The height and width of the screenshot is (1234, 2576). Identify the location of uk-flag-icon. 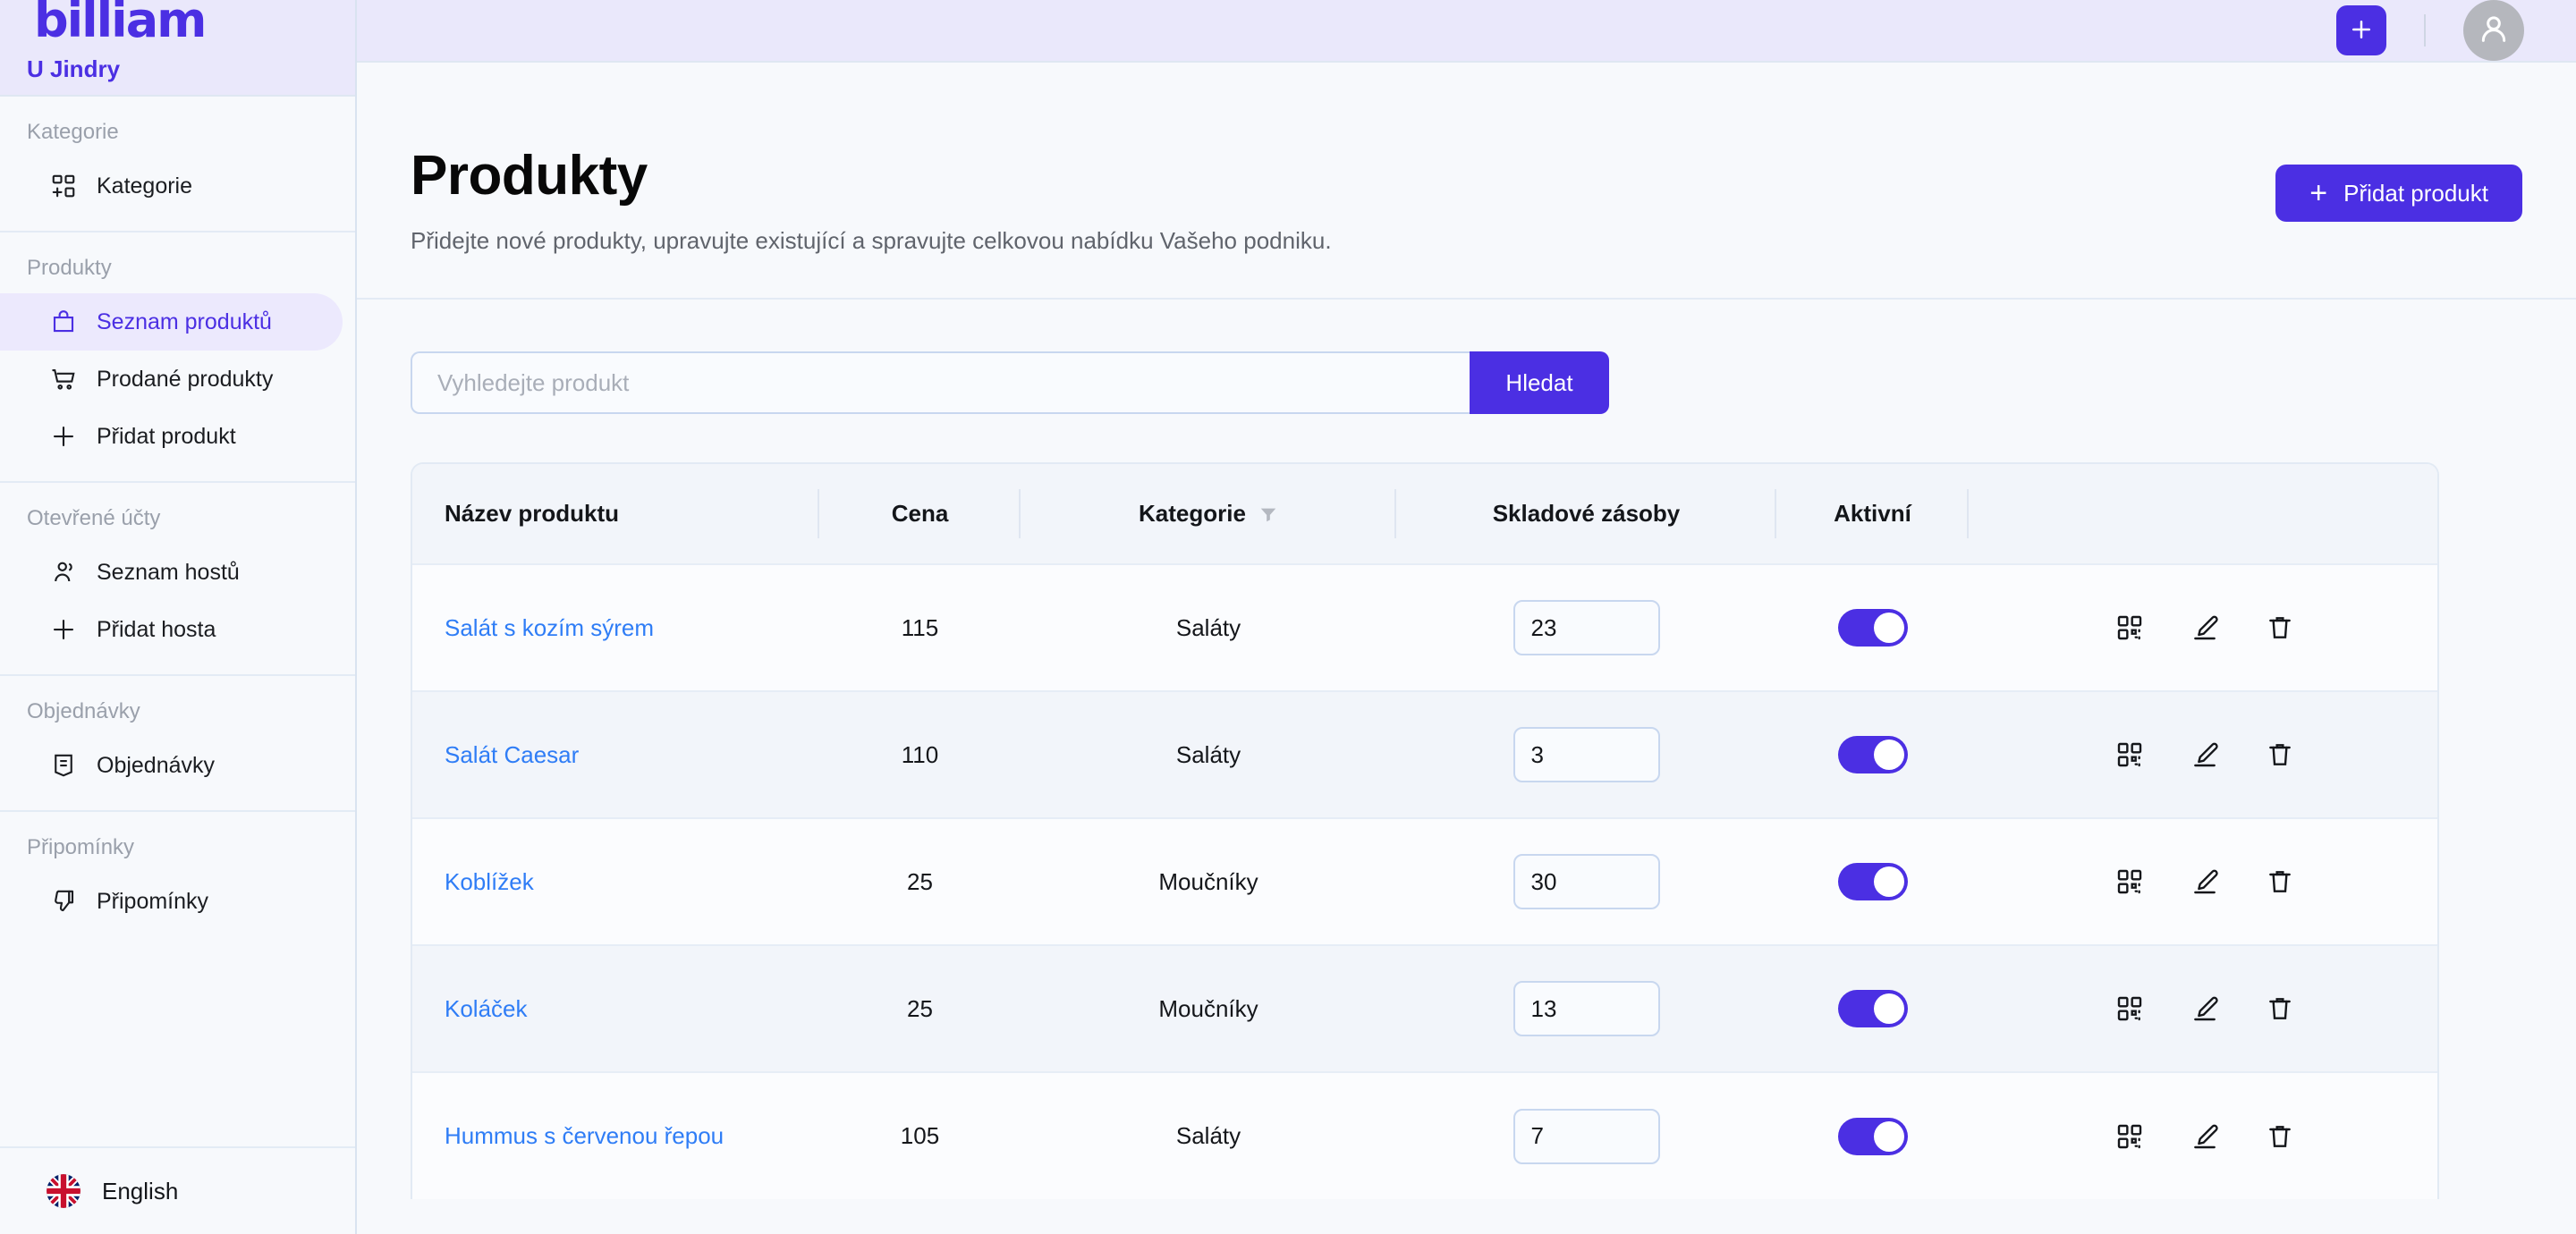
(63, 1191).